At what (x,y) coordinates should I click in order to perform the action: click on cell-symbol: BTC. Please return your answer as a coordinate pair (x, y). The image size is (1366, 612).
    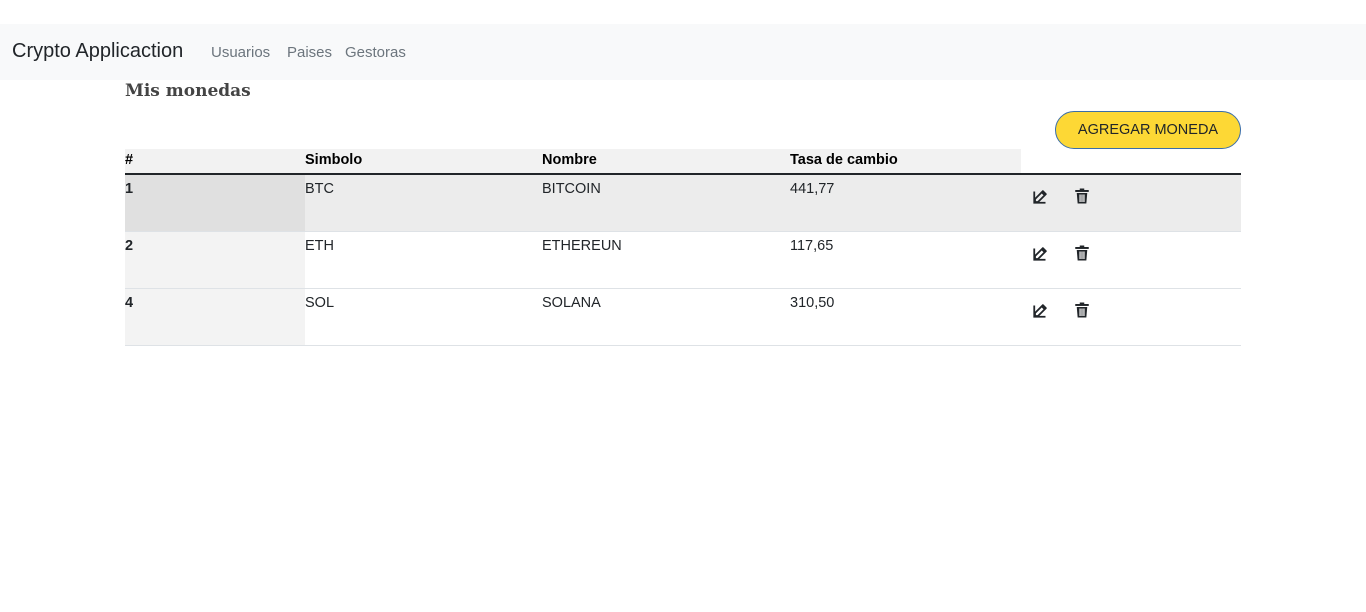
    Looking at the image, I should click on (319, 189).